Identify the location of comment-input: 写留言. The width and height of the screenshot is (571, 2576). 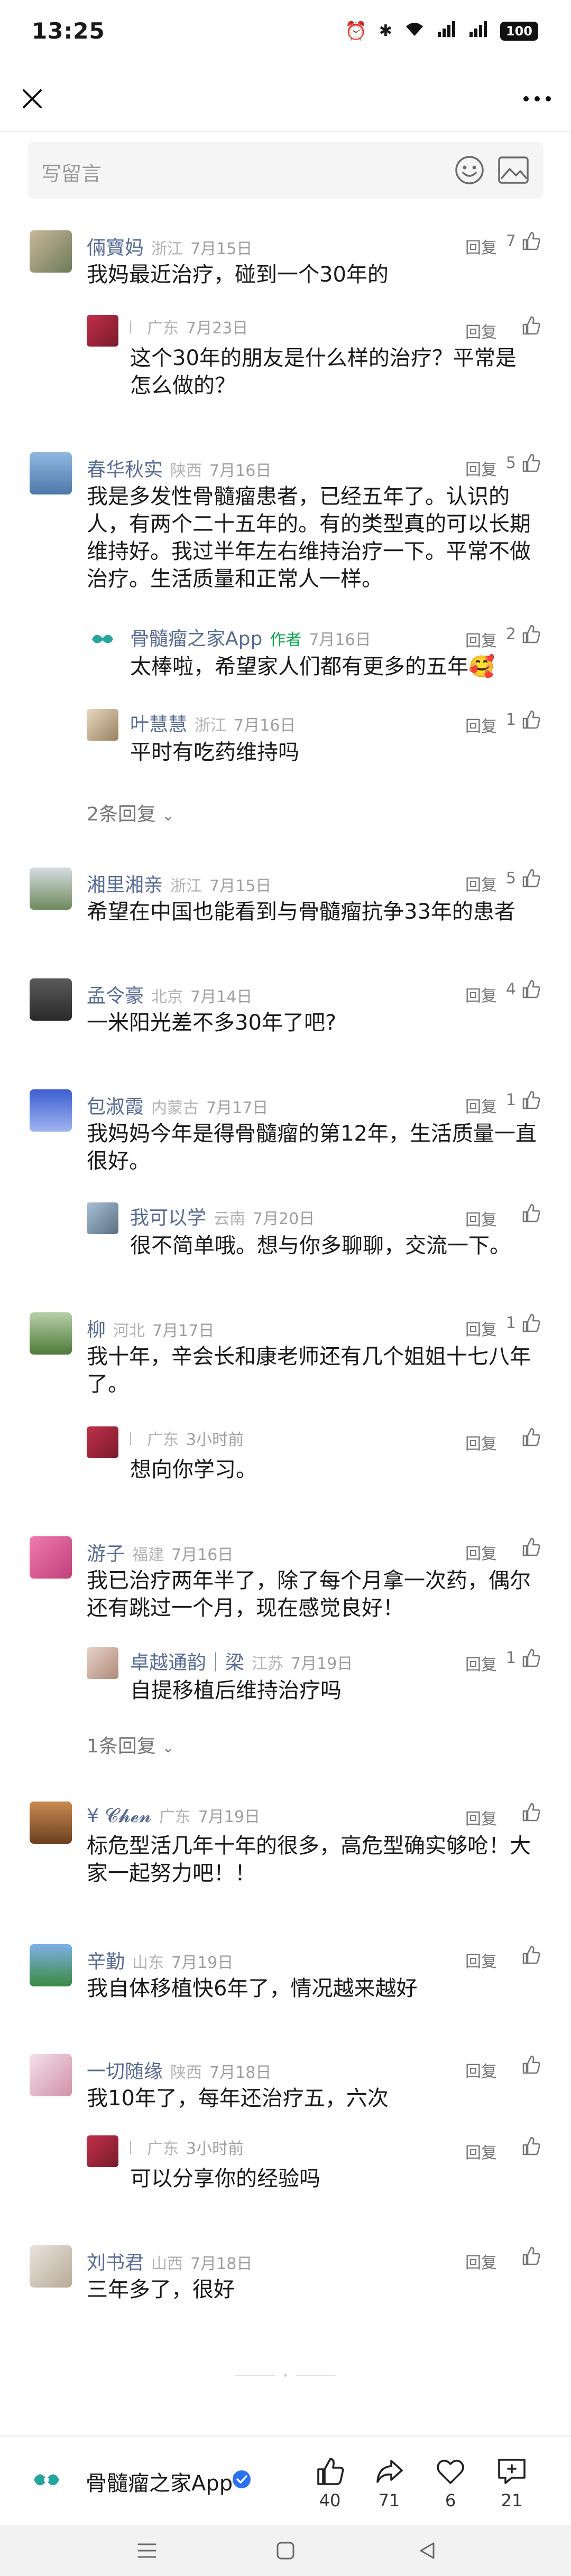
(285, 170).